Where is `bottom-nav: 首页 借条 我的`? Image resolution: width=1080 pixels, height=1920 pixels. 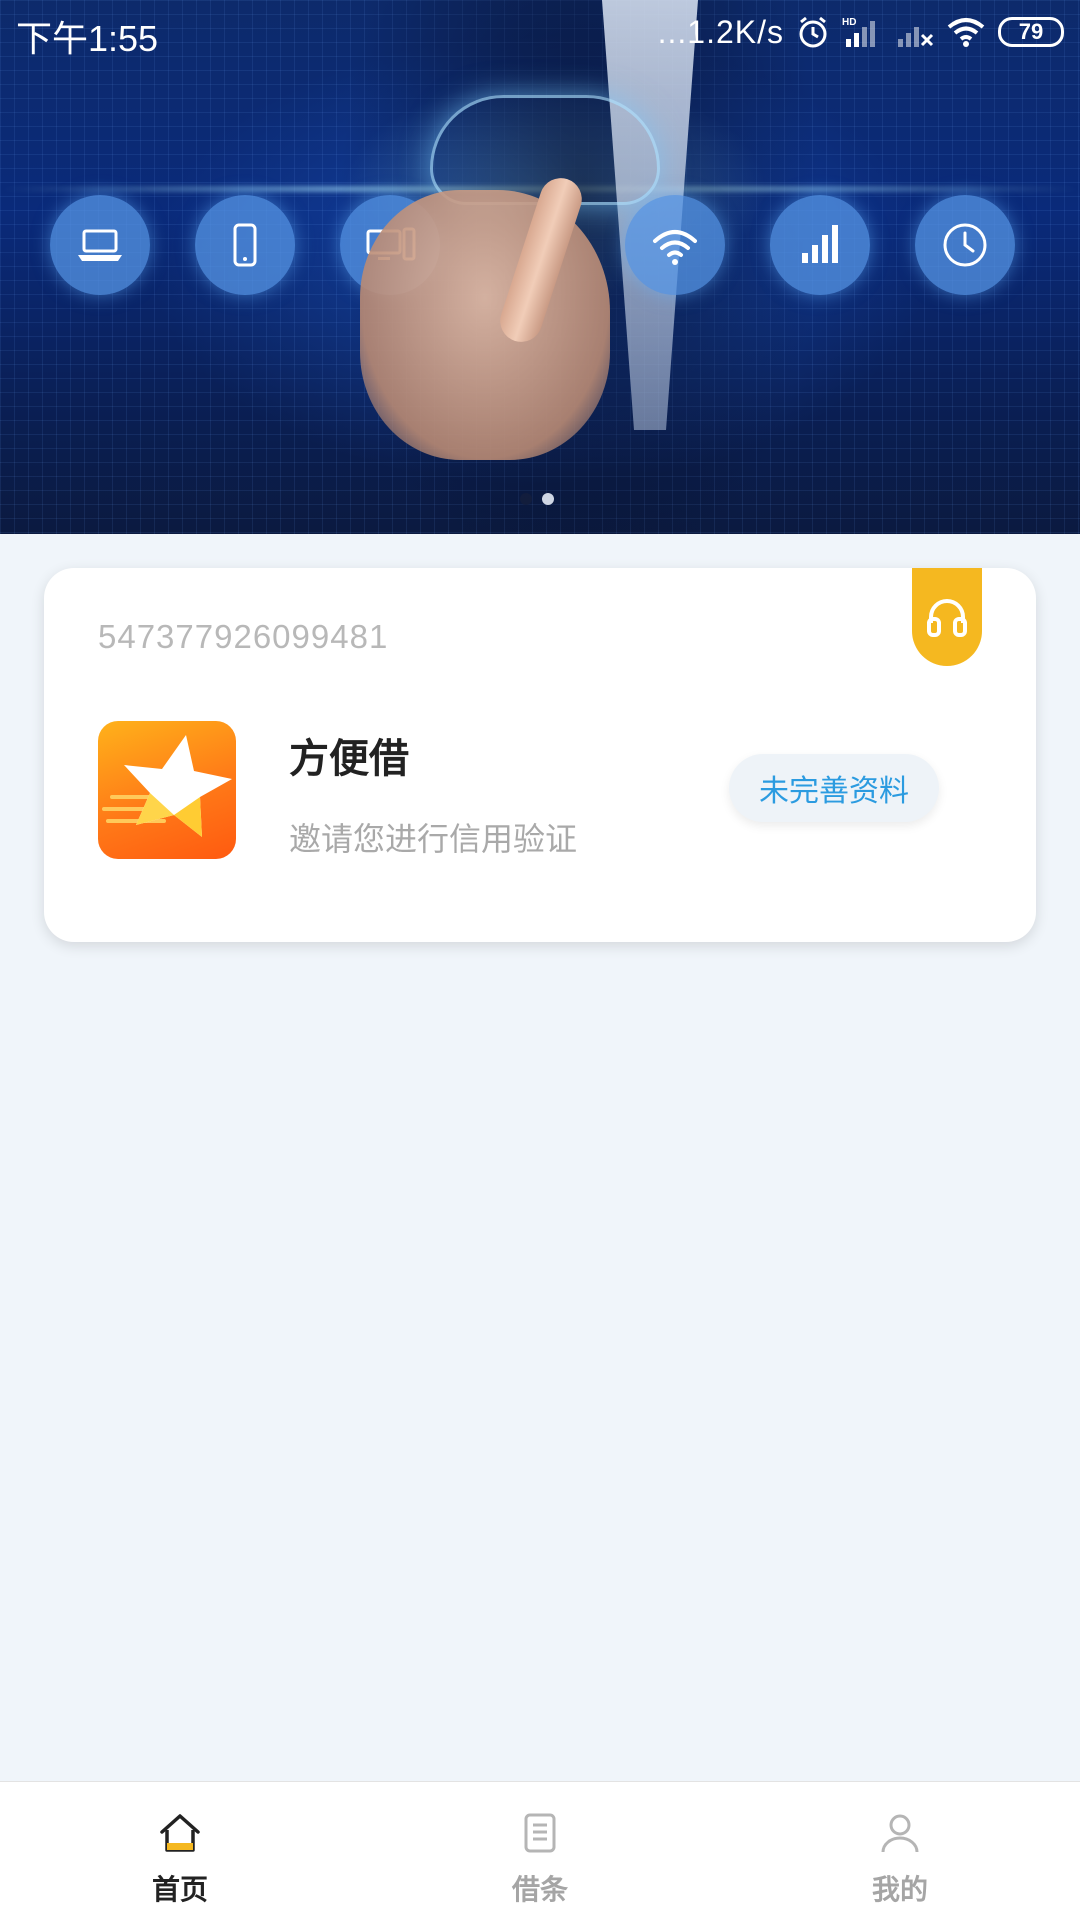 bottom-nav: 首页 借条 我的 is located at coordinates (540, 1850).